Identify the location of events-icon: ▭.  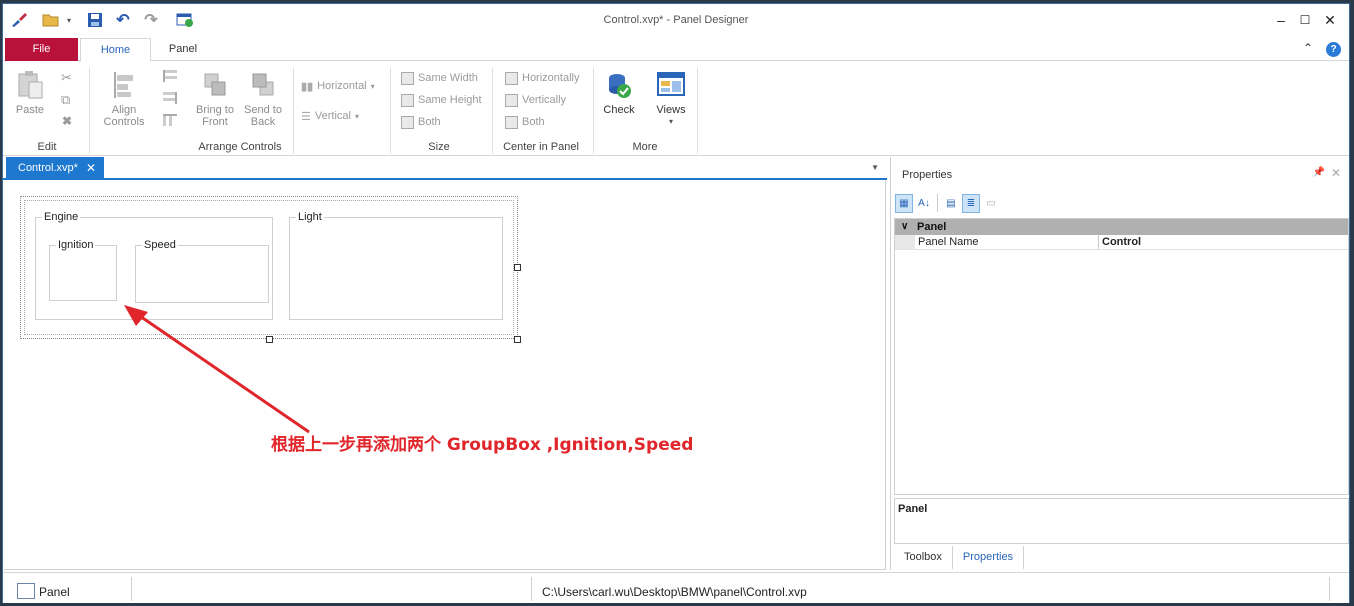
(991, 203).